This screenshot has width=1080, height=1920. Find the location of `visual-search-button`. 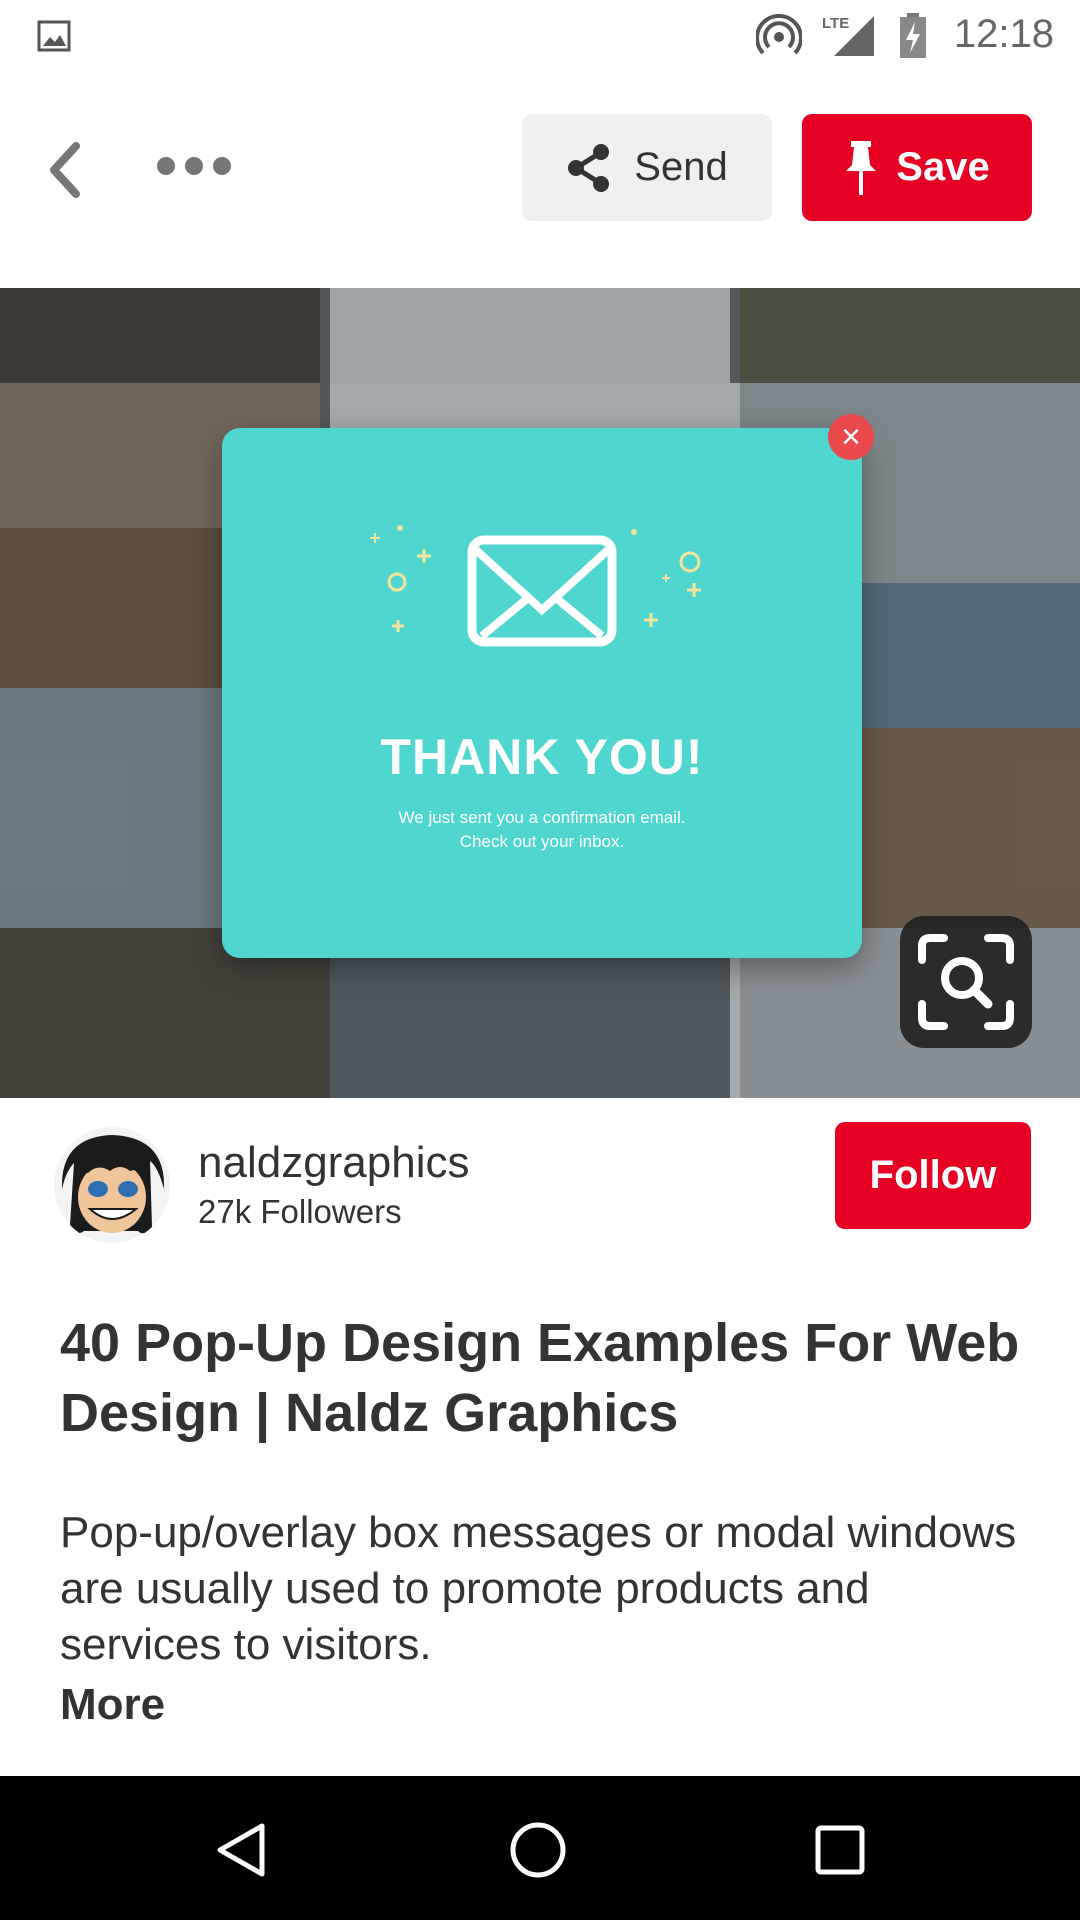

visual-search-button is located at coordinates (966, 982).